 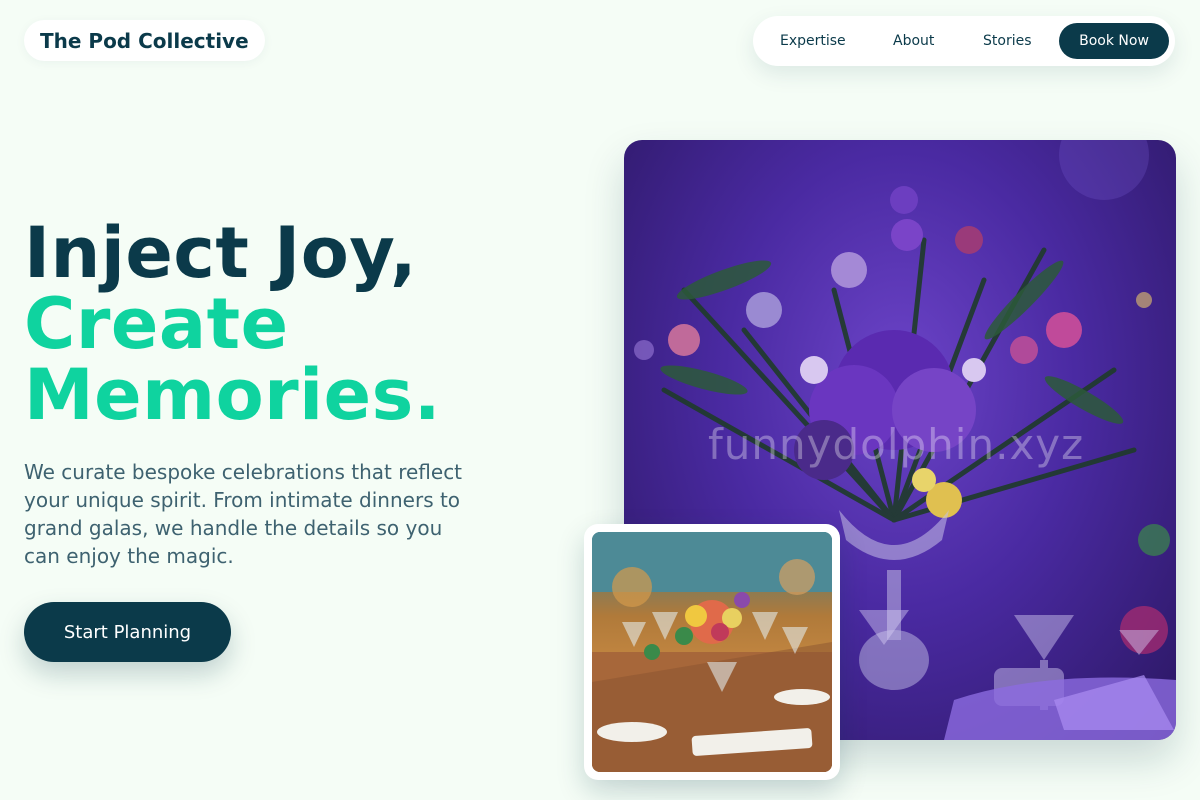 What do you see at coordinates (913, 41) in the screenshot?
I see `nav-link-about: About` at bounding box center [913, 41].